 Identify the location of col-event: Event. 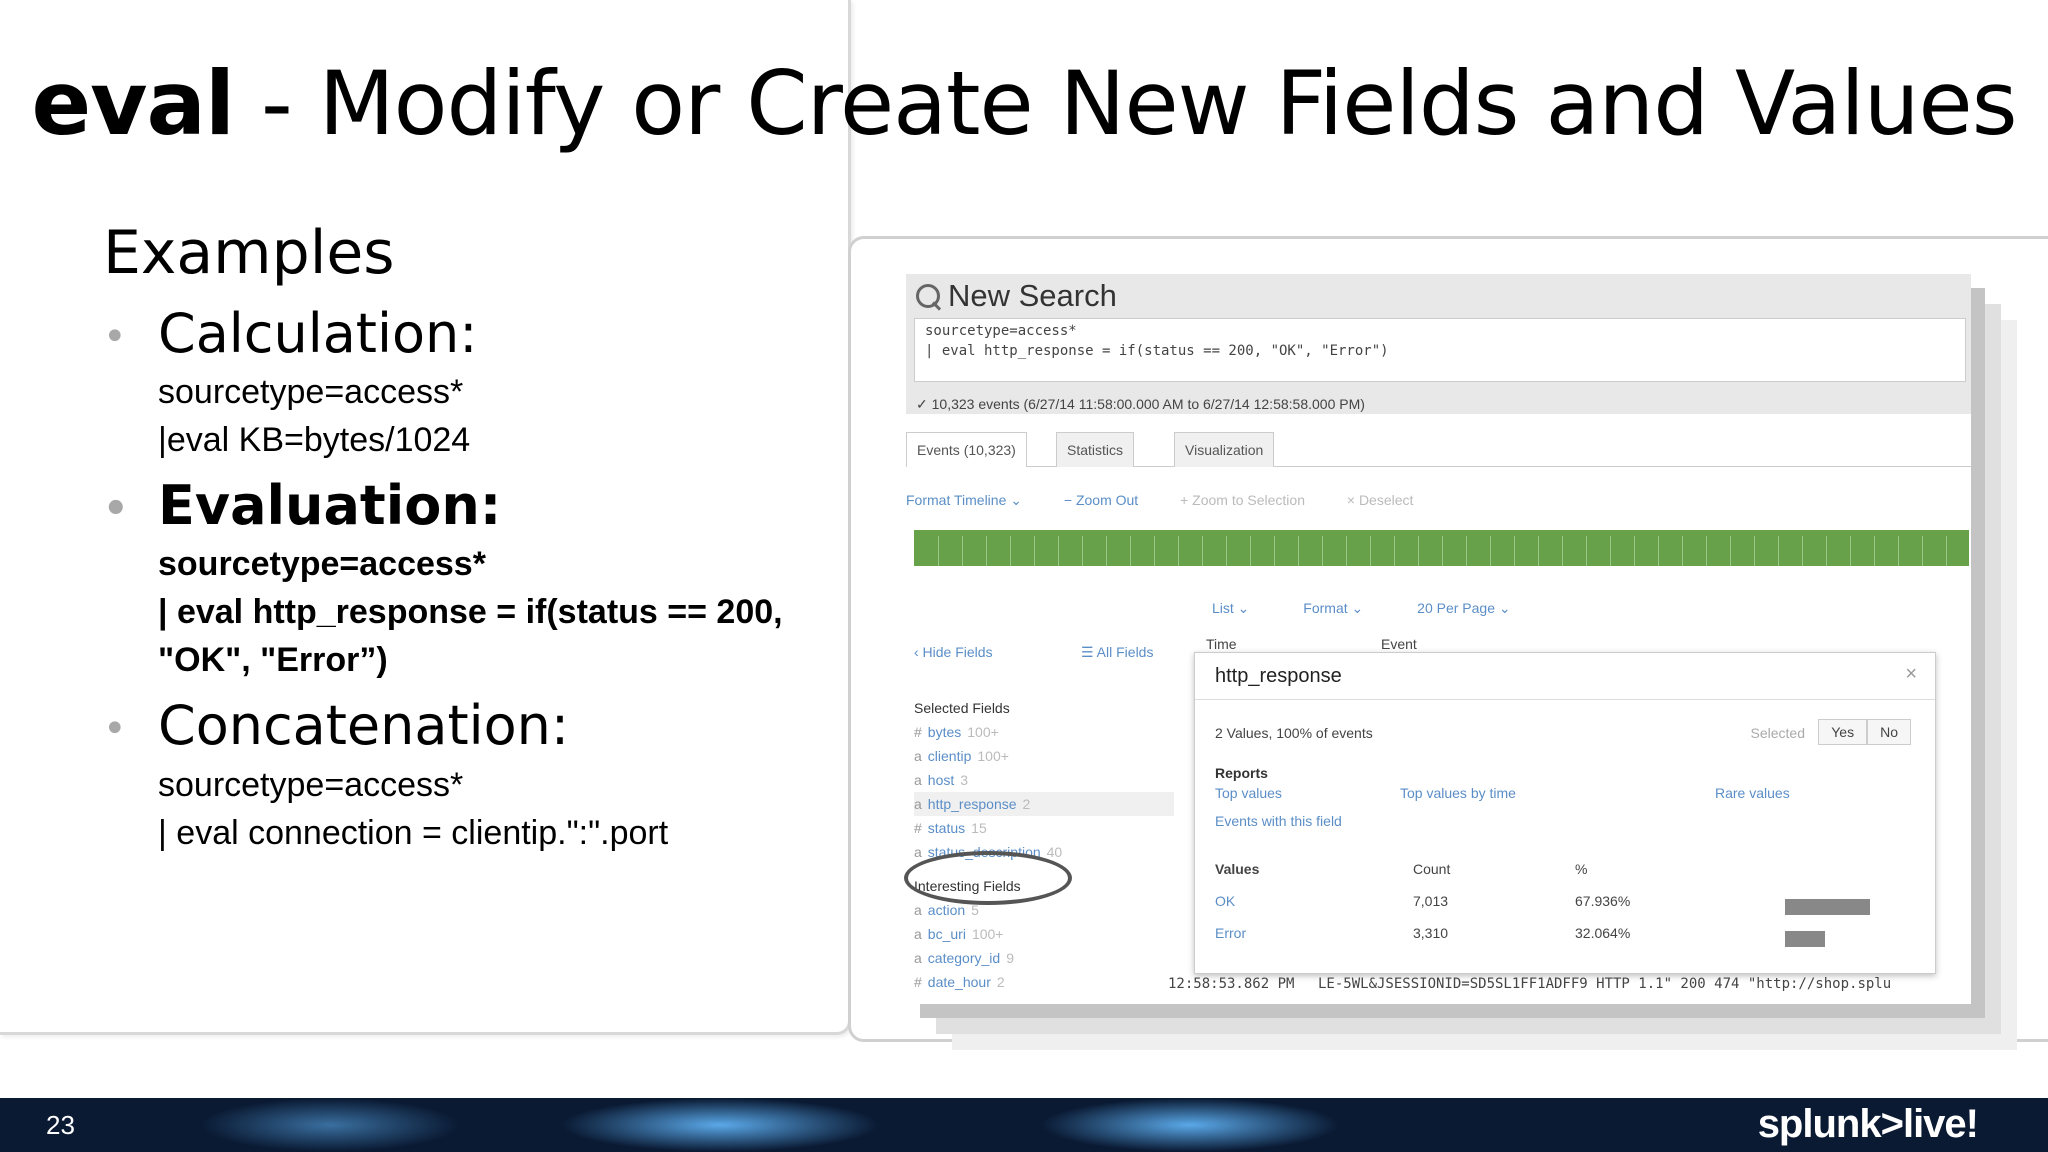
(1399, 644).